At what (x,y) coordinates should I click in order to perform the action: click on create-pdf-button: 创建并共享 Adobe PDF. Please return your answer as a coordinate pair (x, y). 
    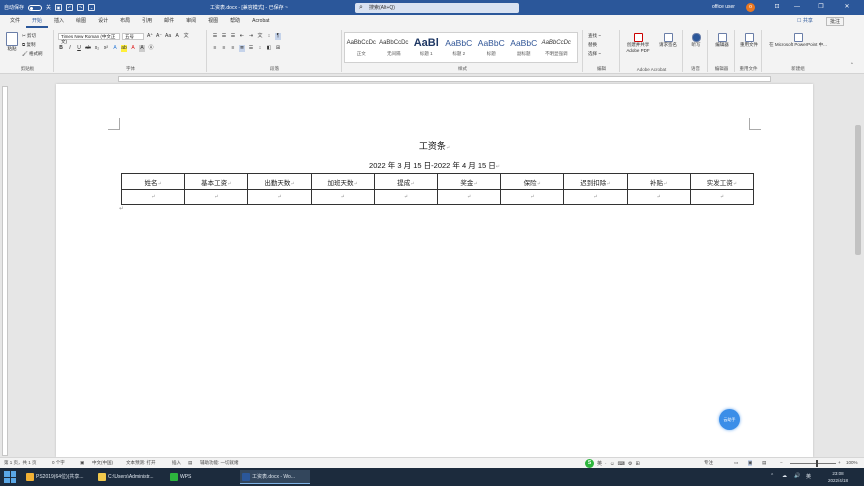
    Looking at the image, I should click on (638, 43).